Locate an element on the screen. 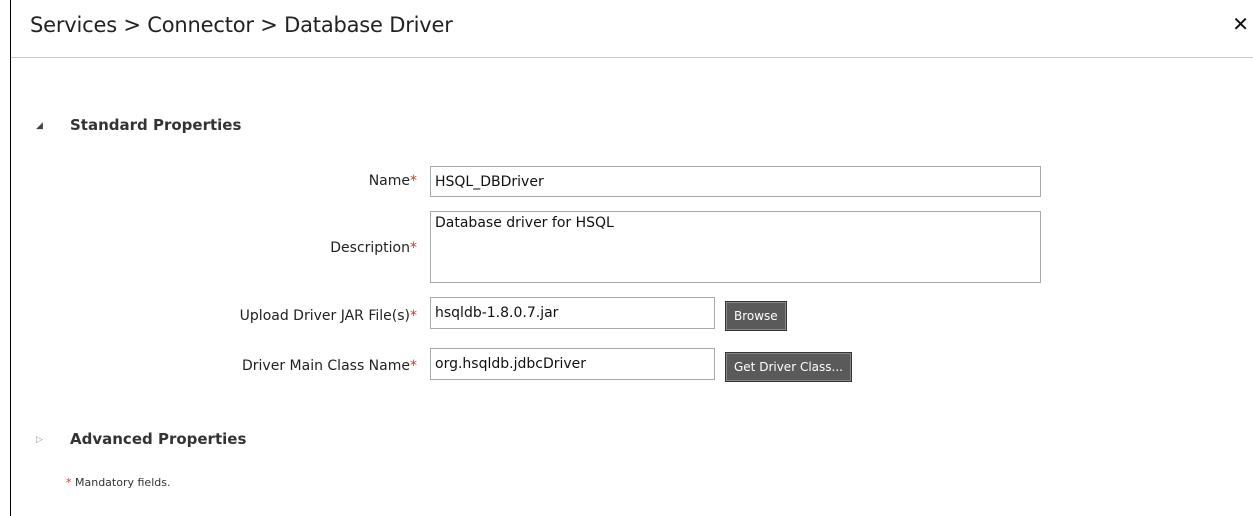  section-advanced-properties: ▷ Advanced Properties is located at coordinates (141, 439).